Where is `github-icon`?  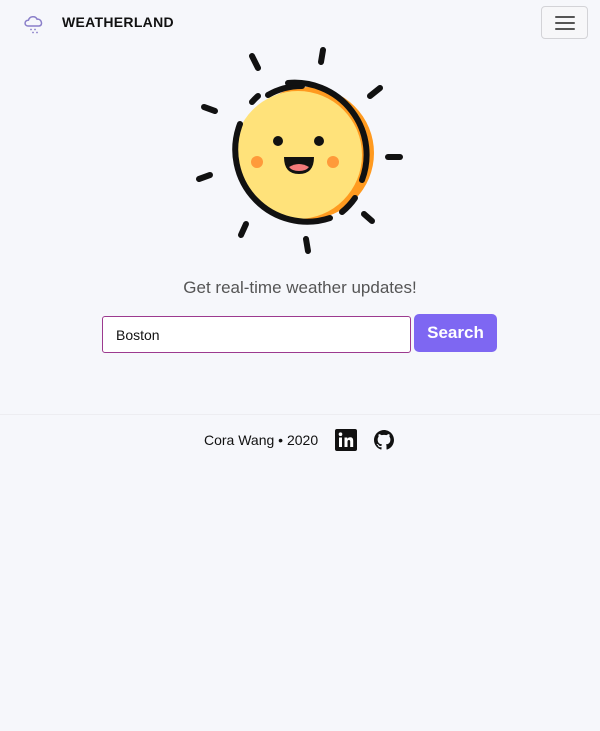
github-icon is located at coordinates (384, 440).